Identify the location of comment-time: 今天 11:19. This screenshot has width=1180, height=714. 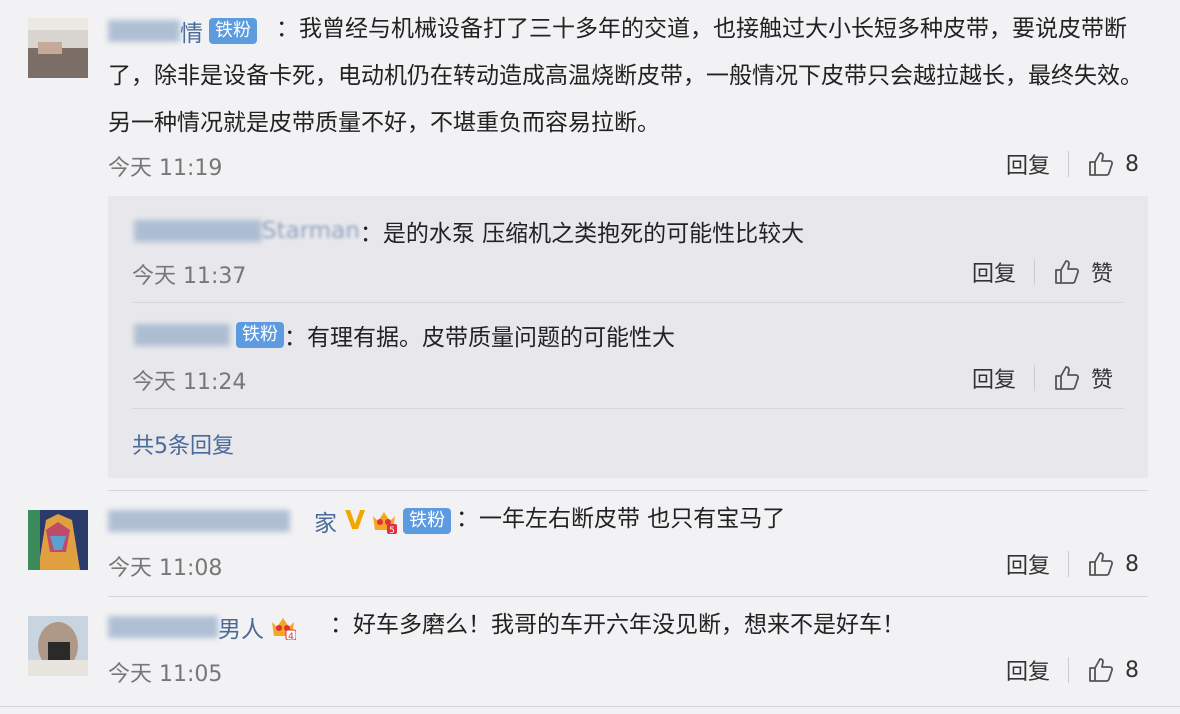
(165, 168).